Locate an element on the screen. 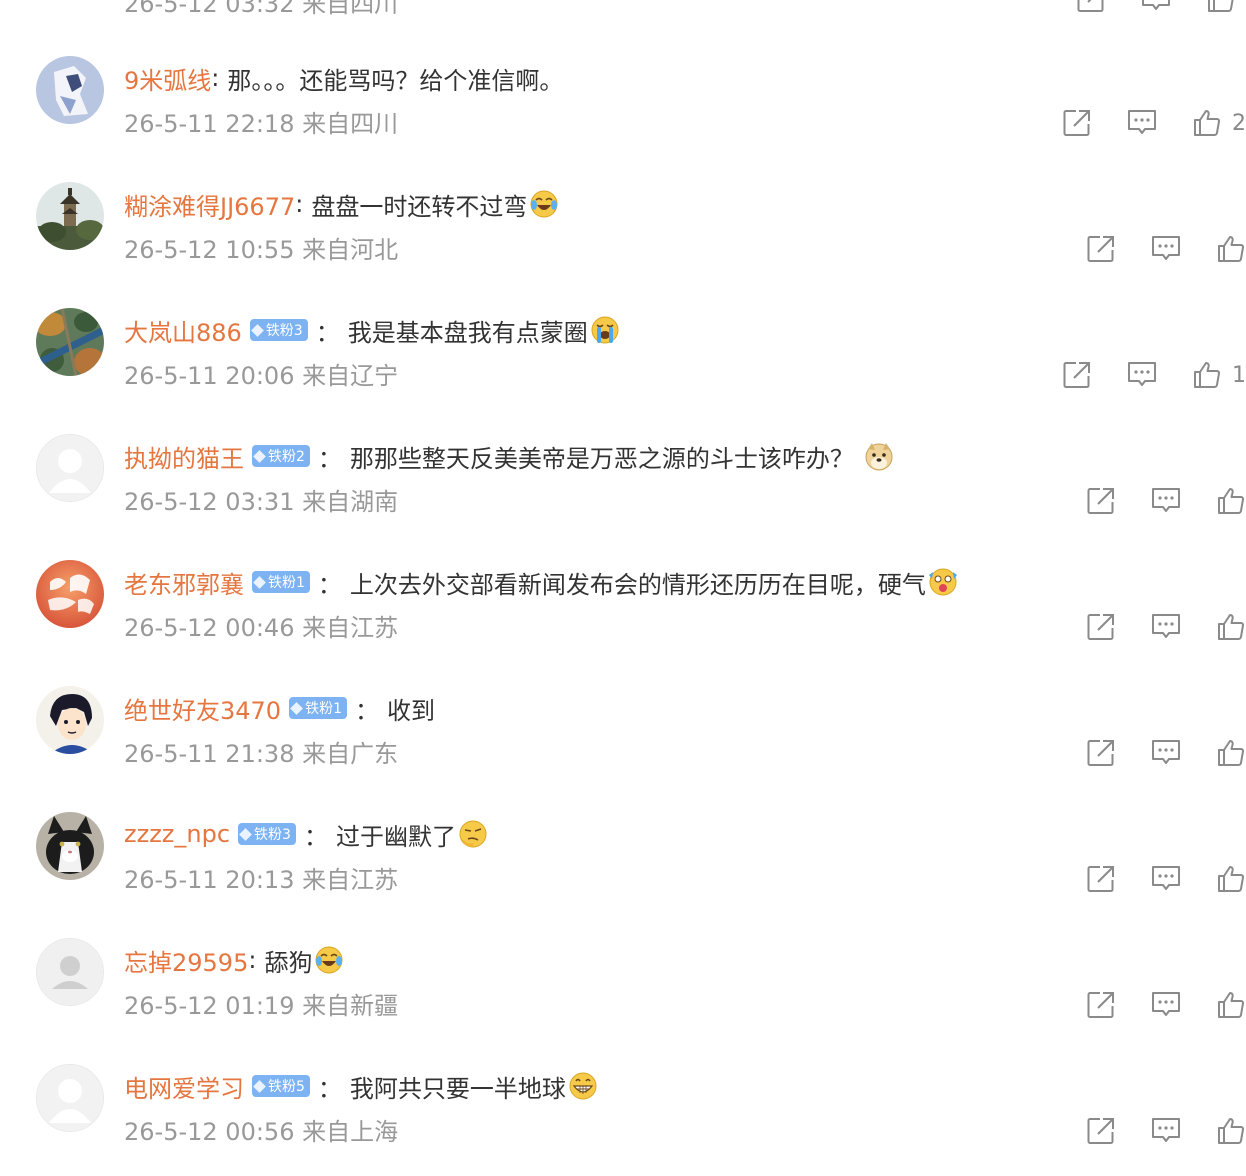  username-link: zzzz_npc is located at coordinates (177, 834).